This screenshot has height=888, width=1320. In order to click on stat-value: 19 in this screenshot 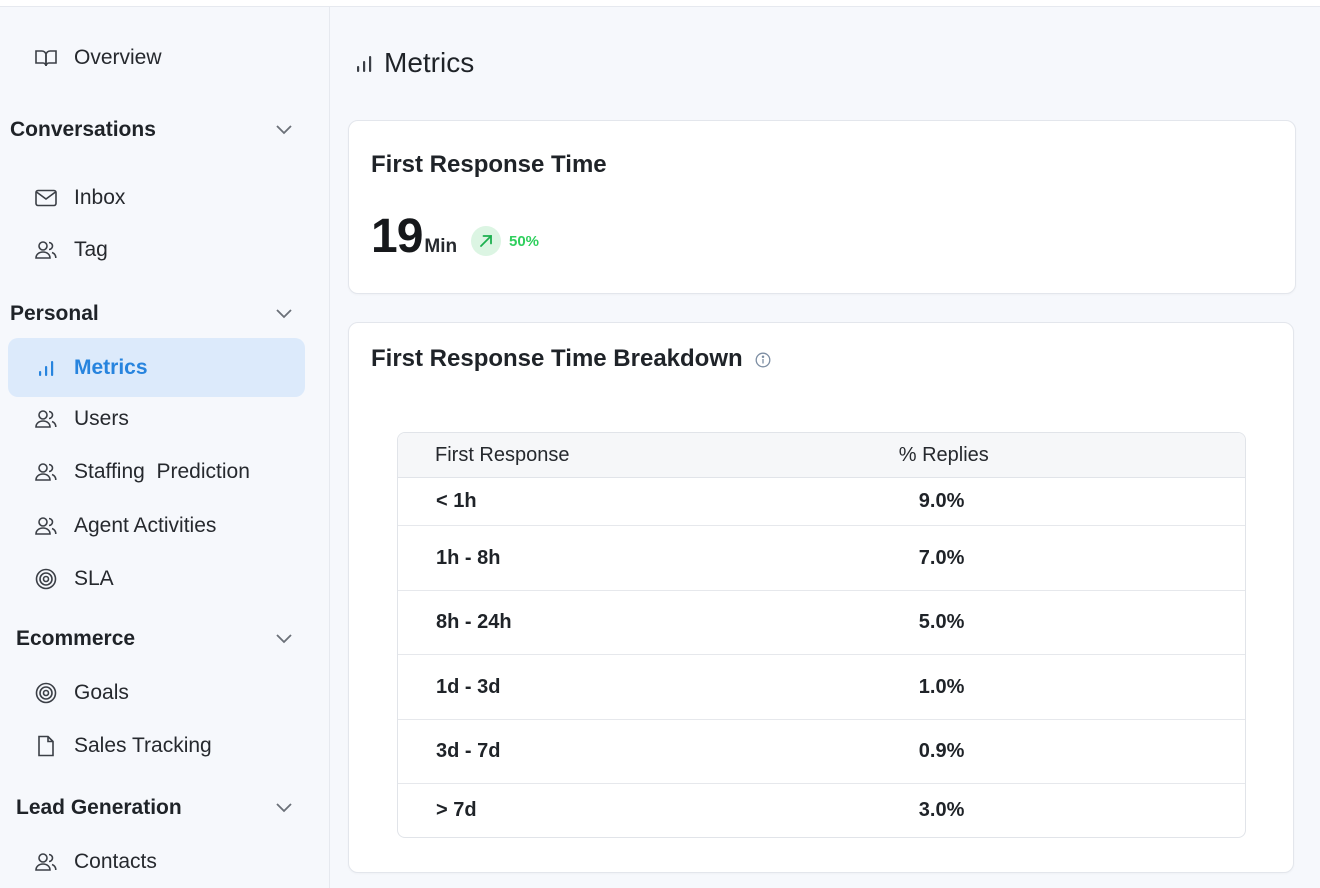, I will do `click(397, 236)`.